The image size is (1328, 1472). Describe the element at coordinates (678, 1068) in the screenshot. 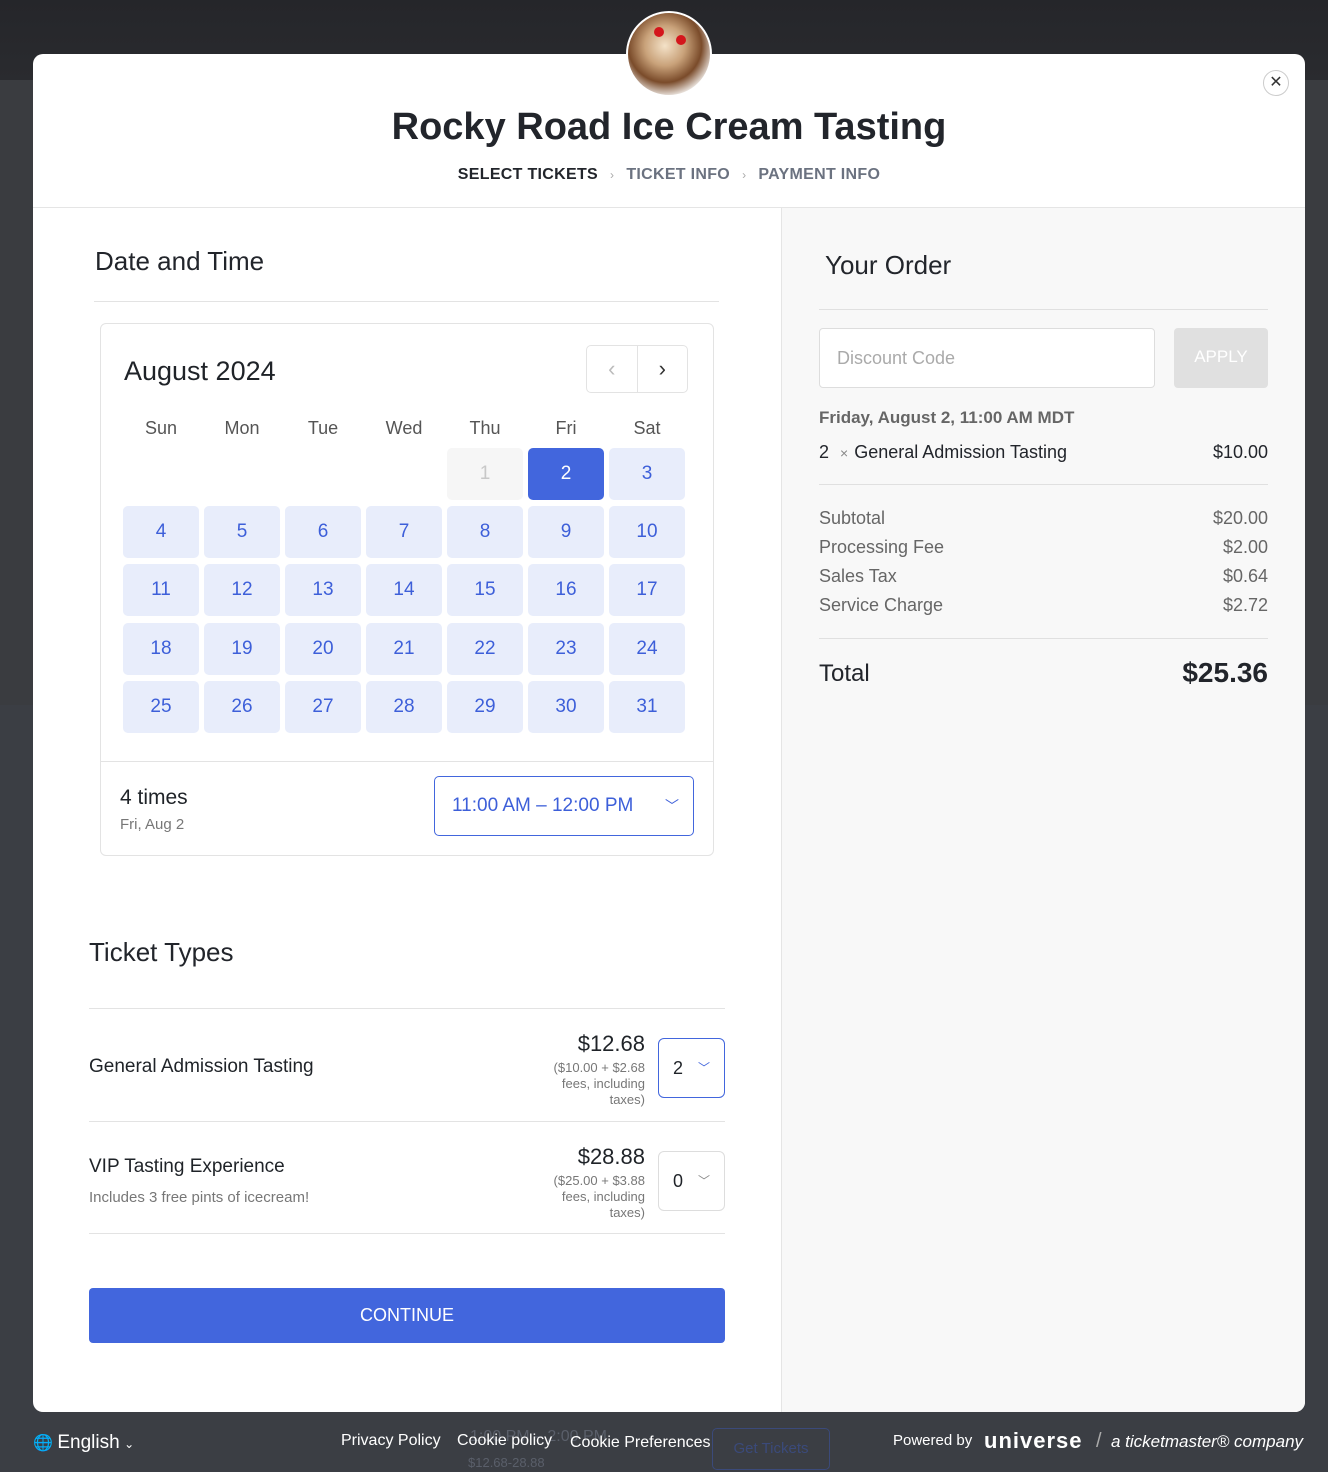

I see `quantity-value: 2` at that location.